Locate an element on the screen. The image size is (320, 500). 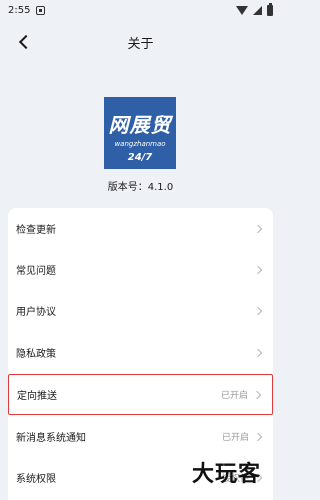
nav-bar: 关于 is located at coordinates (140, 42).